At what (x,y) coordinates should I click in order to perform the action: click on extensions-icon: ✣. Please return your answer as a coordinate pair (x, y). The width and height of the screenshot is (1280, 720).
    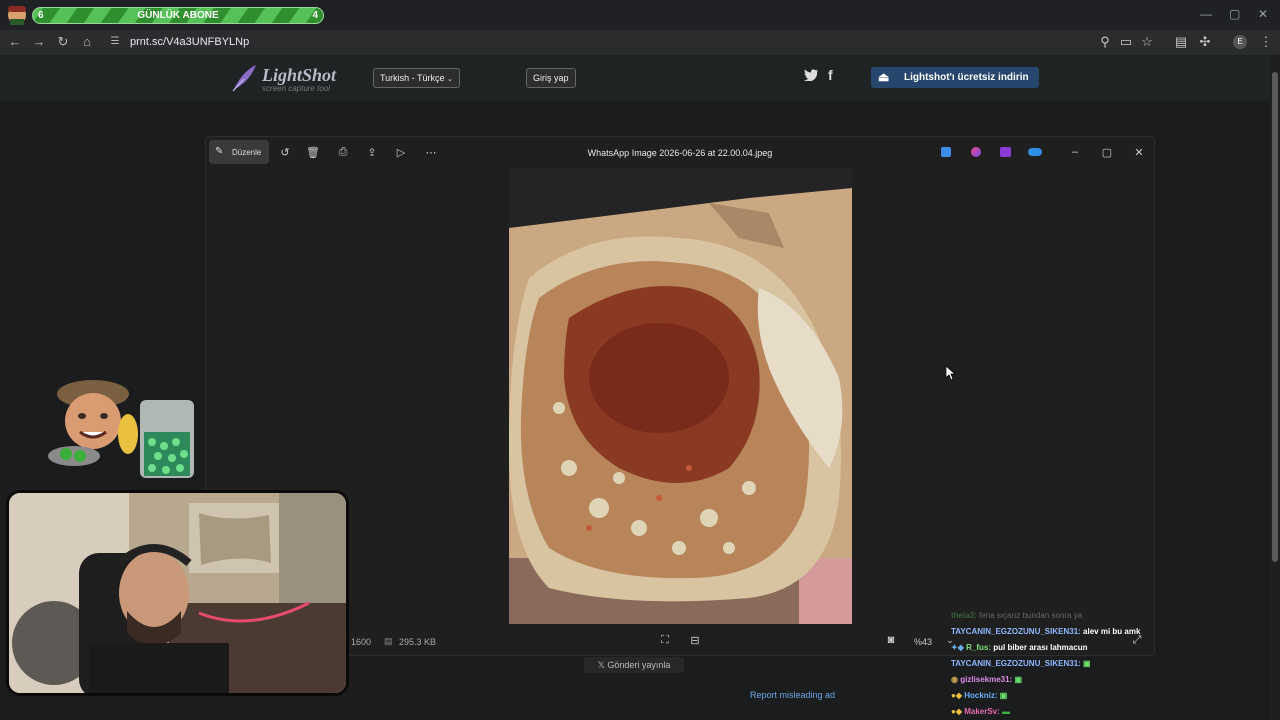
    Looking at the image, I should click on (1205, 42).